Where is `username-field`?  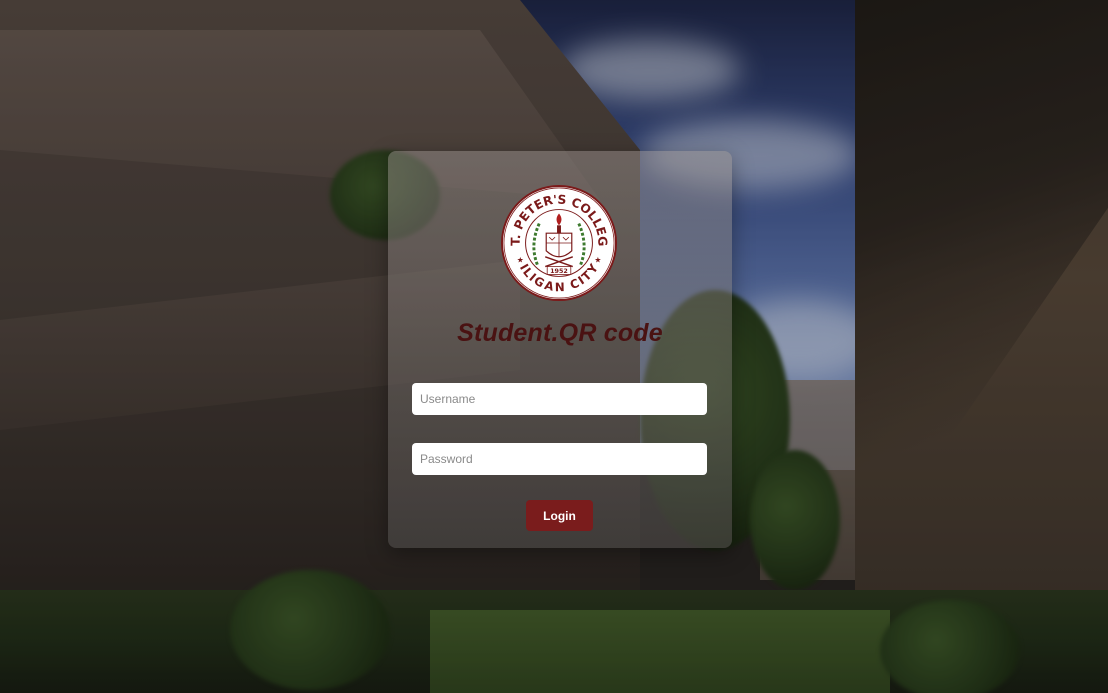
username-field is located at coordinates (559, 399).